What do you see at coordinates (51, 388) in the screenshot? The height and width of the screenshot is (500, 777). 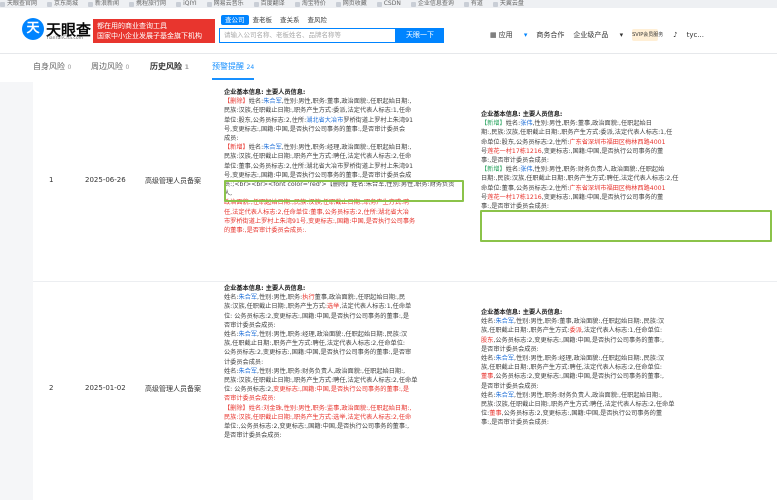 I see `row-index: 2` at bounding box center [51, 388].